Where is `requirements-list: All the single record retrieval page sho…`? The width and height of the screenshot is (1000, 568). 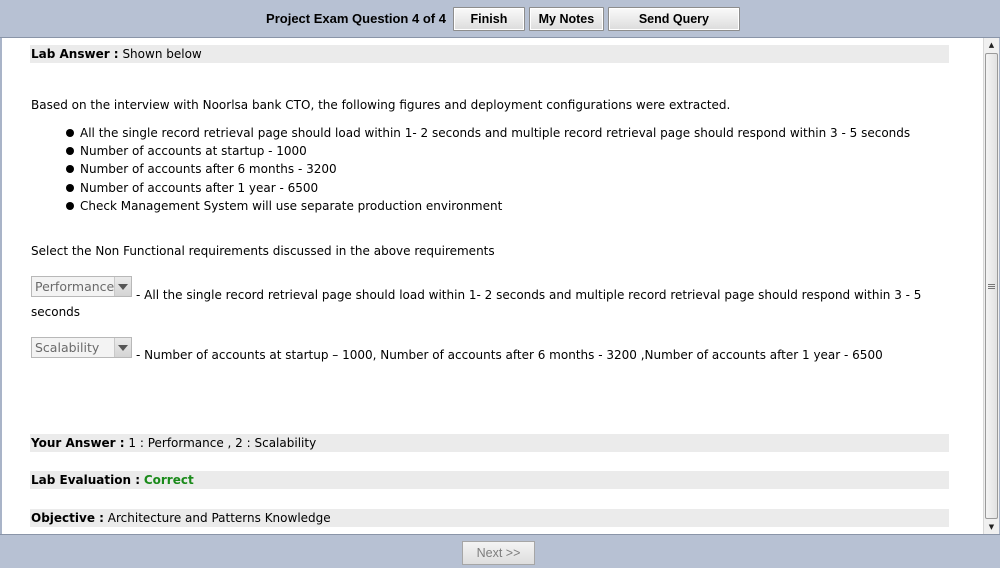
requirements-list: All the single record retrieval page sho… is located at coordinates (488, 169).